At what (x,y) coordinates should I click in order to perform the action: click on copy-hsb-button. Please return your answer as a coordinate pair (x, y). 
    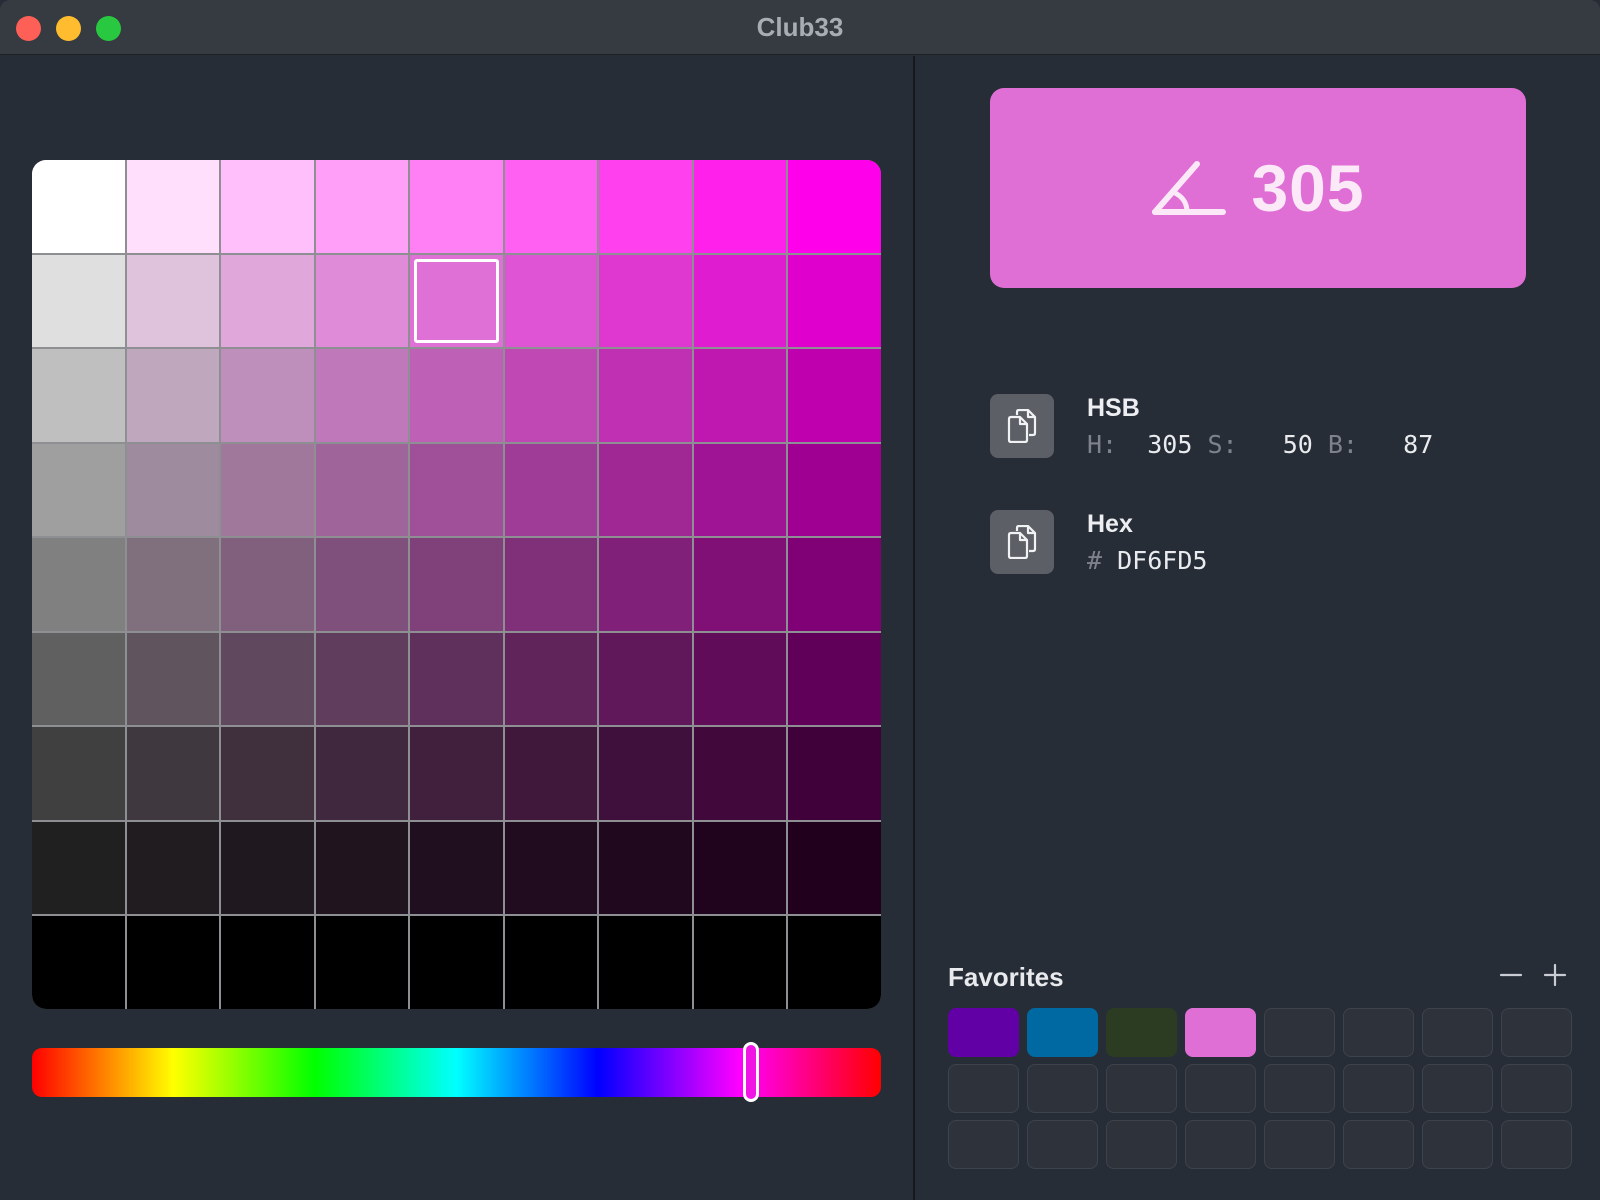
    Looking at the image, I should click on (1022, 426).